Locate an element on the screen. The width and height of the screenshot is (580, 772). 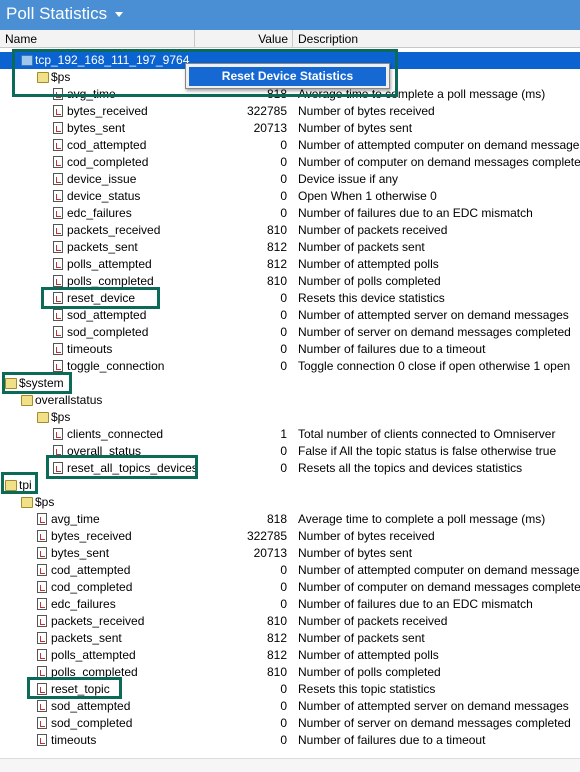
node-system: $system is located at coordinates (290, 383).